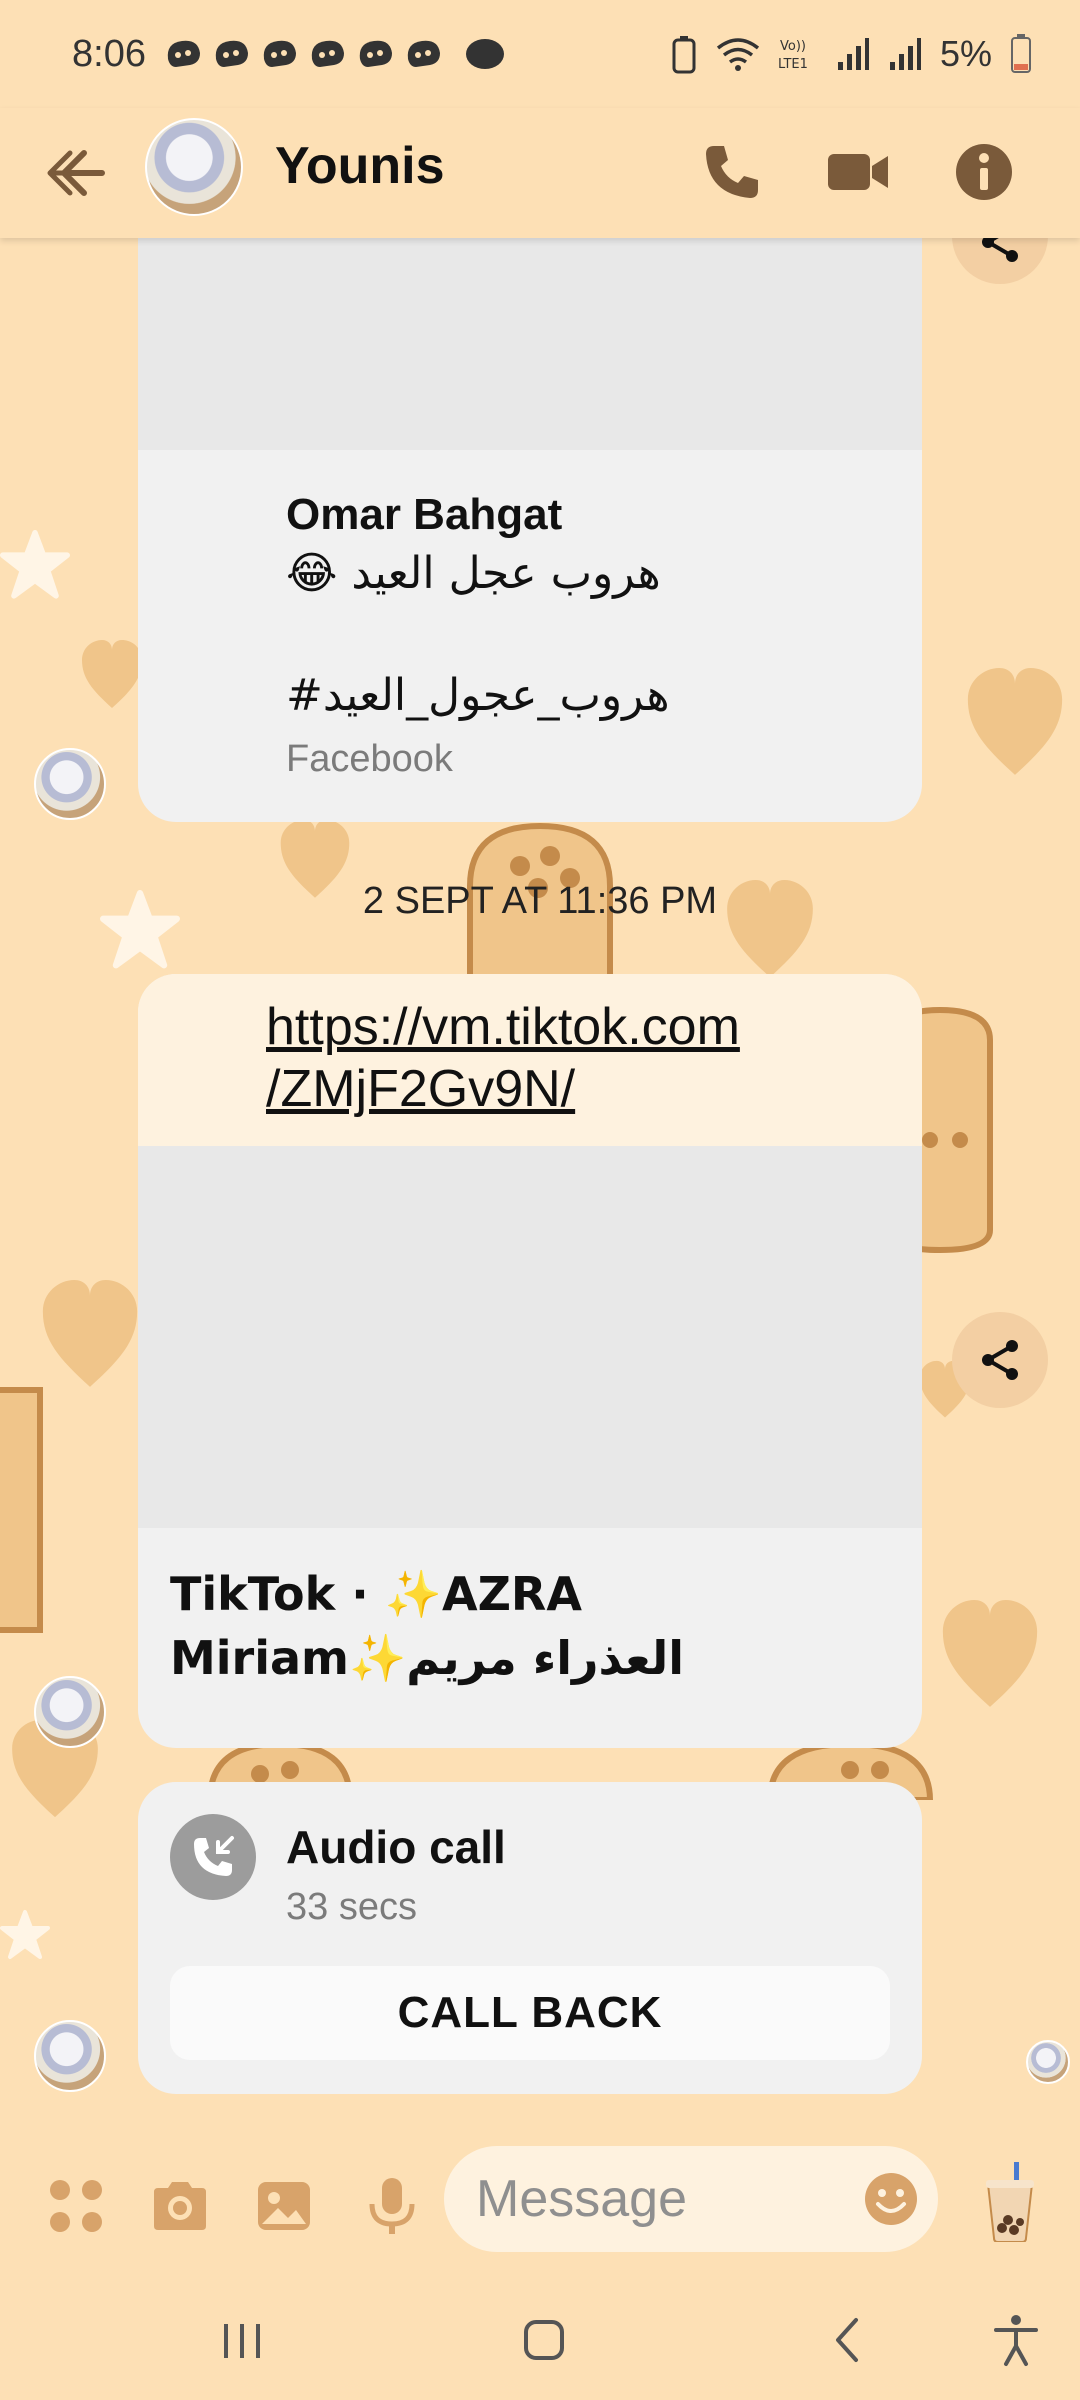  Describe the element at coordinates (891, 2199) in the screenshot. I see `emoji-icon` at that location.